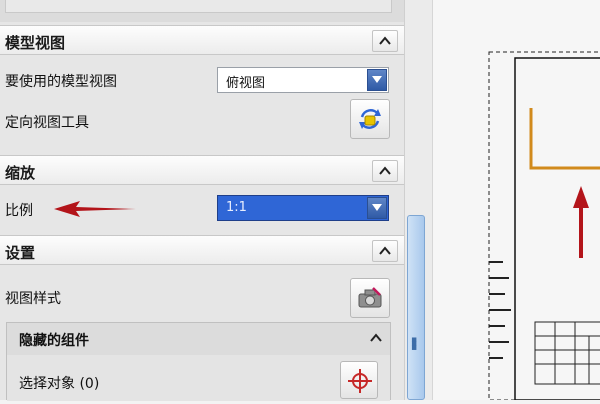 The width and height of the screenshot is (600, 404). Describe the element at coordinates (19, 211) in the screenshot. I see `scale-label: 比例` at that location.